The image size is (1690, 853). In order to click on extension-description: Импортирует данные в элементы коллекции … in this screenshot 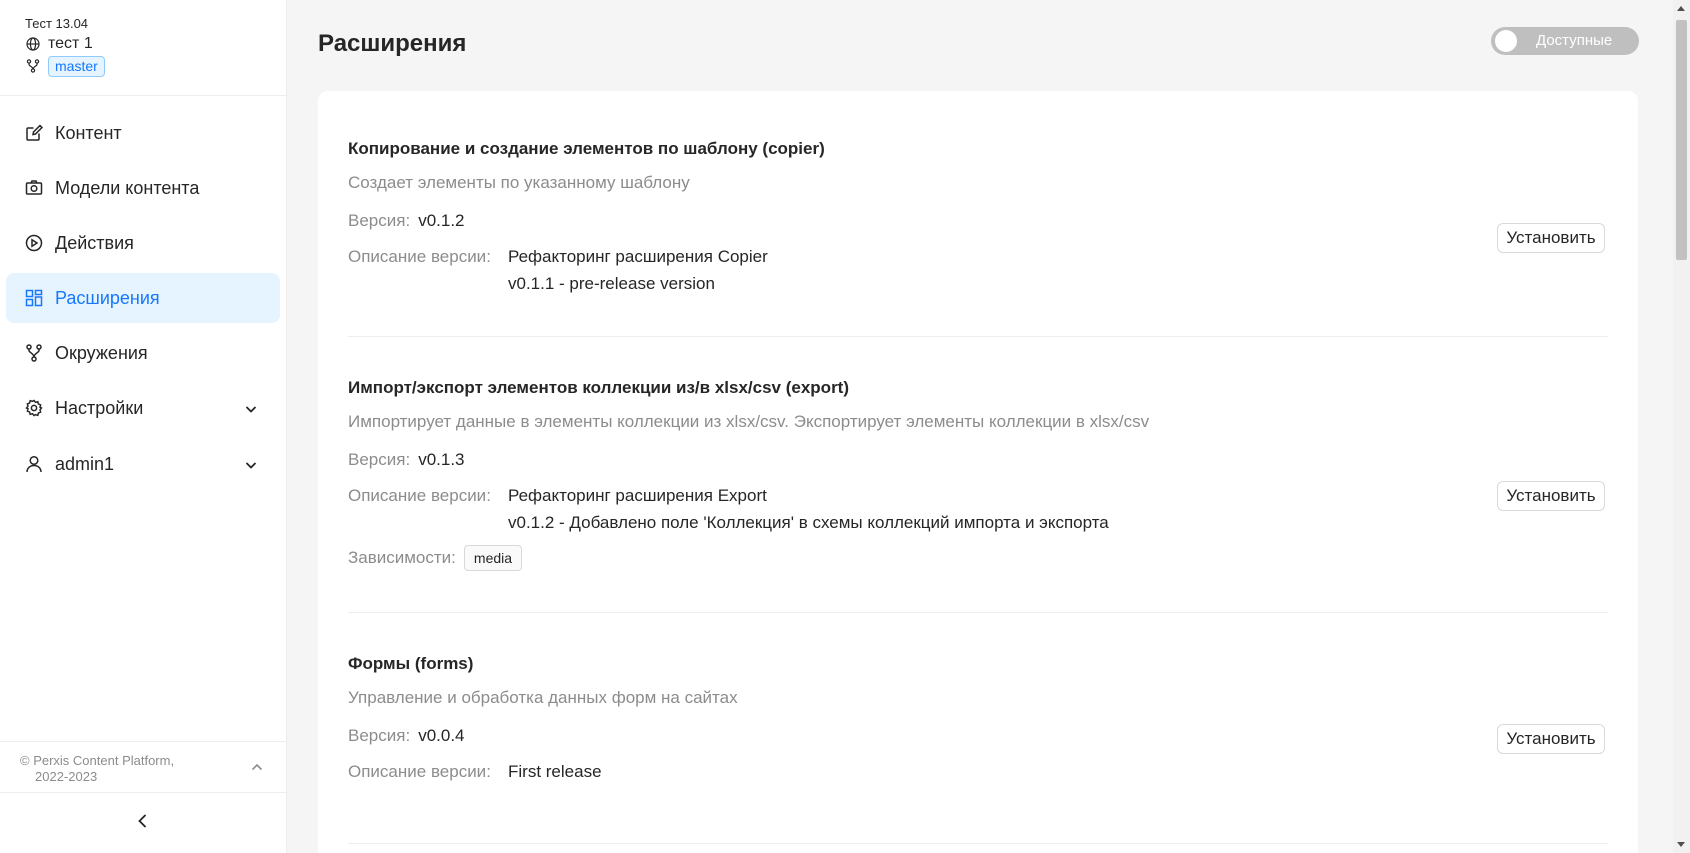, I will do `click(749, 421)`.